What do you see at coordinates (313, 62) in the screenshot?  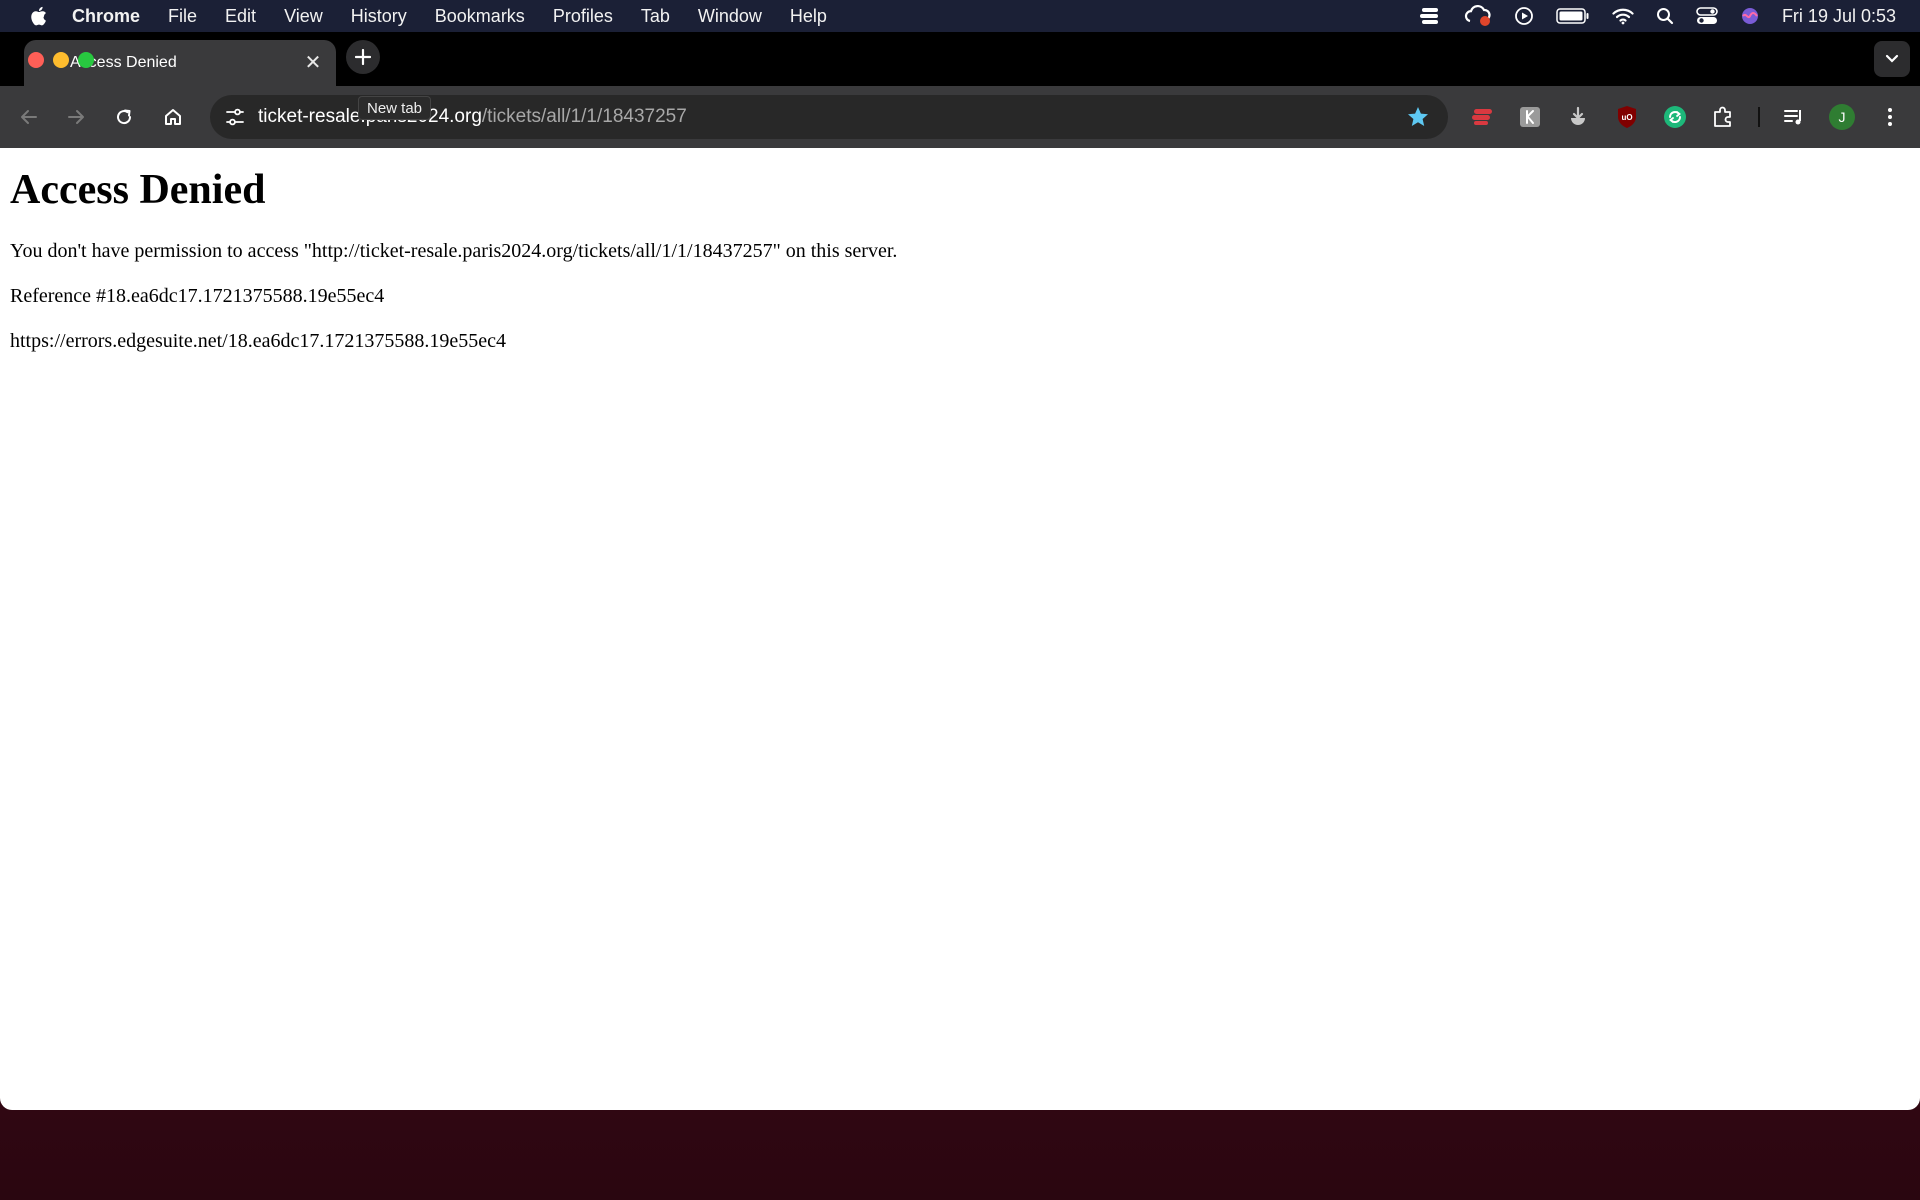 I see `tab-close-icon: ✕` at bounding box center [313, 62].